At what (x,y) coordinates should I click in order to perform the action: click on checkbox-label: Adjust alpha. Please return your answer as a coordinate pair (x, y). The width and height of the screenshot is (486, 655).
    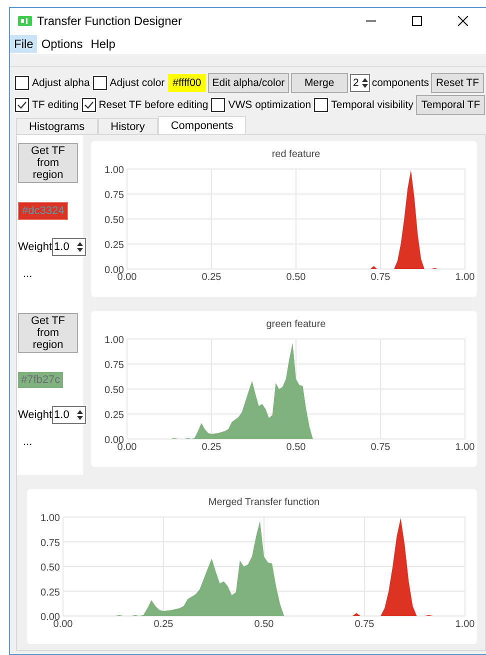
    Looking at the image, I should click on (61, 83).